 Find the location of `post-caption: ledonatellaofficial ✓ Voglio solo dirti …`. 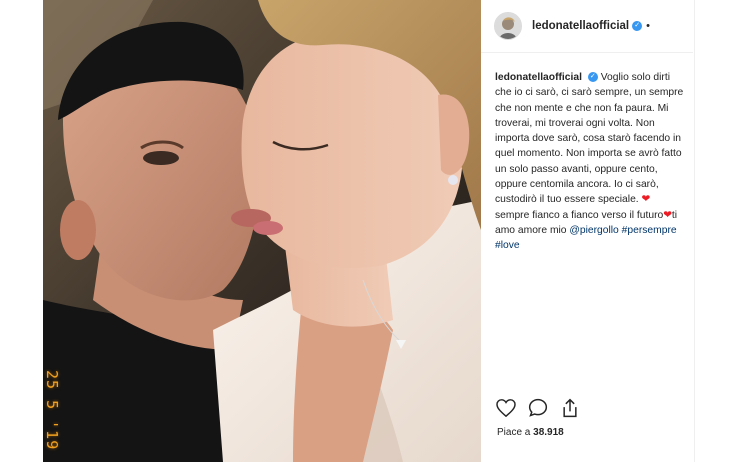

post-caption: ledonatellaofficial ✓ Voglio solo dirti … is located at coordinates (590, 162).